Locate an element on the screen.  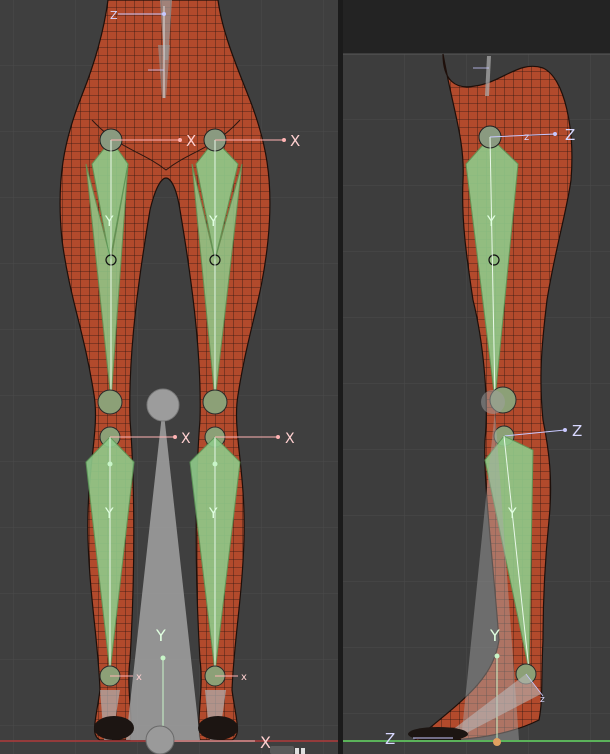
axis-label-y-root: Y is located at coordinates (160, 635).